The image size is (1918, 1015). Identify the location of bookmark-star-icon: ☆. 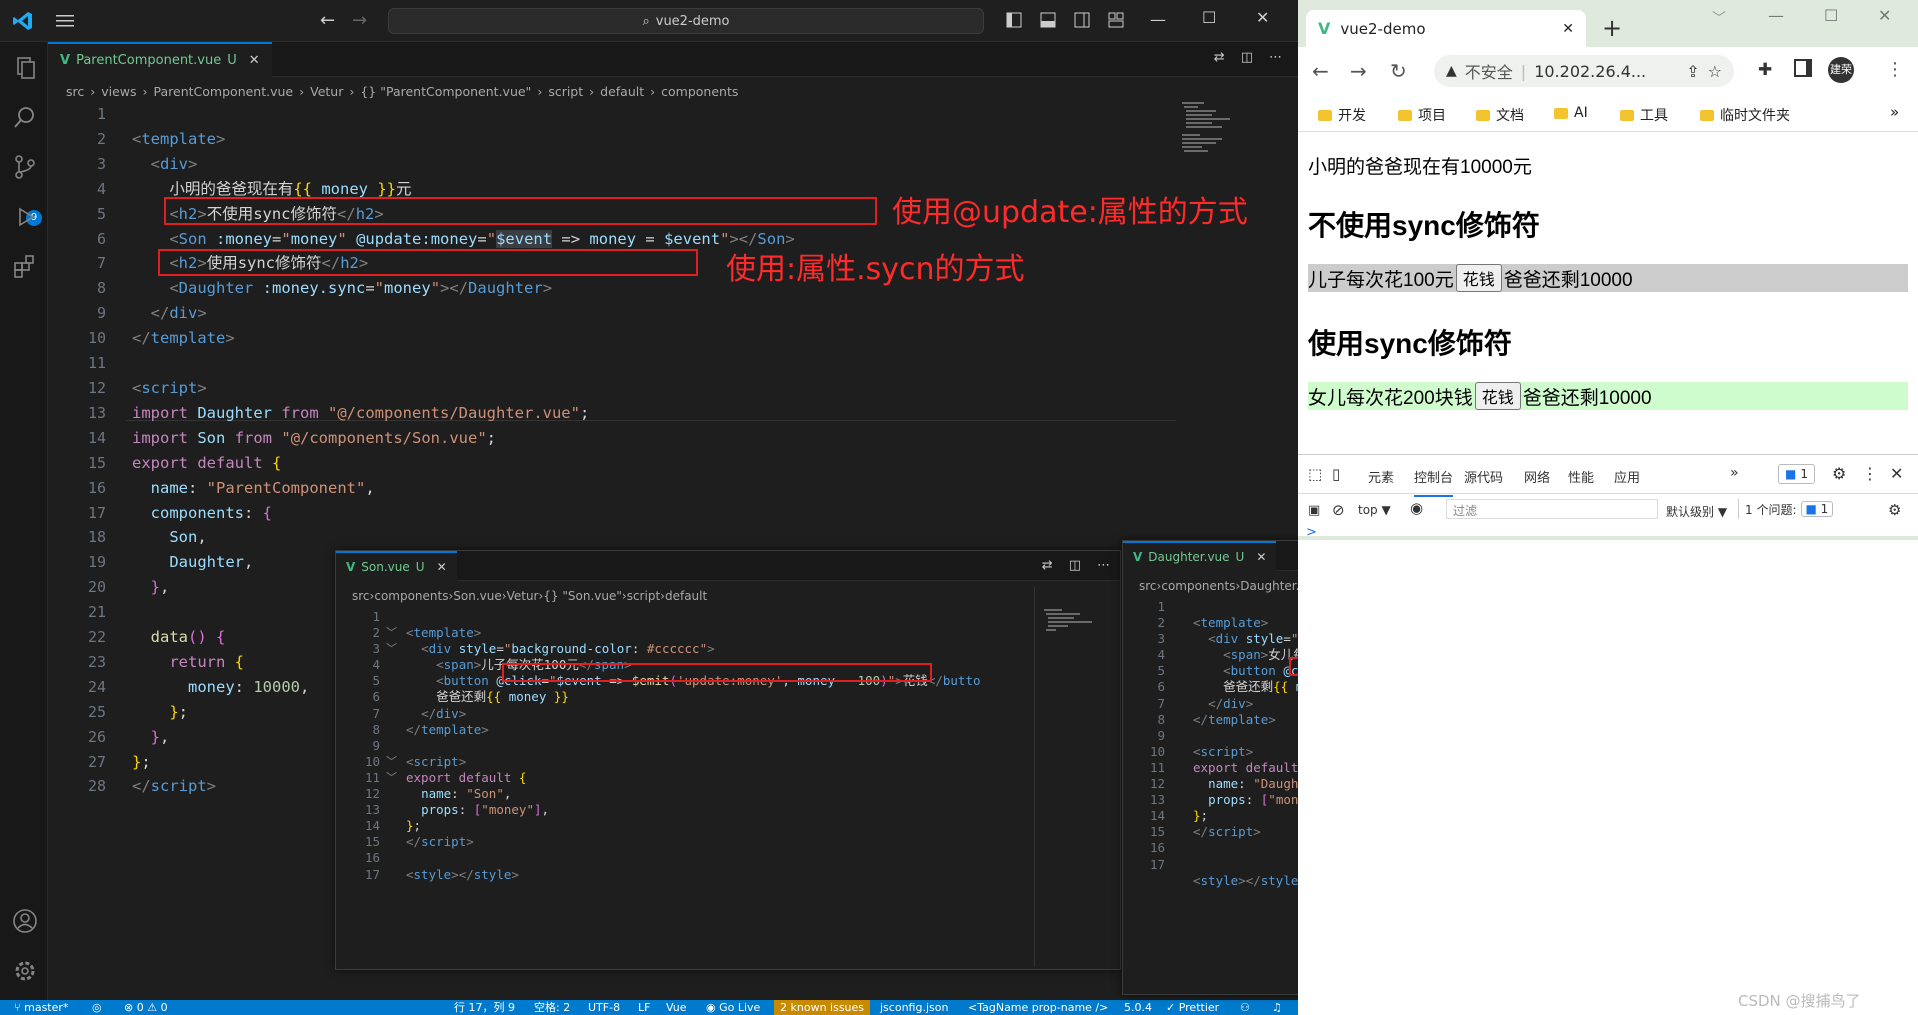
(1715, 71).